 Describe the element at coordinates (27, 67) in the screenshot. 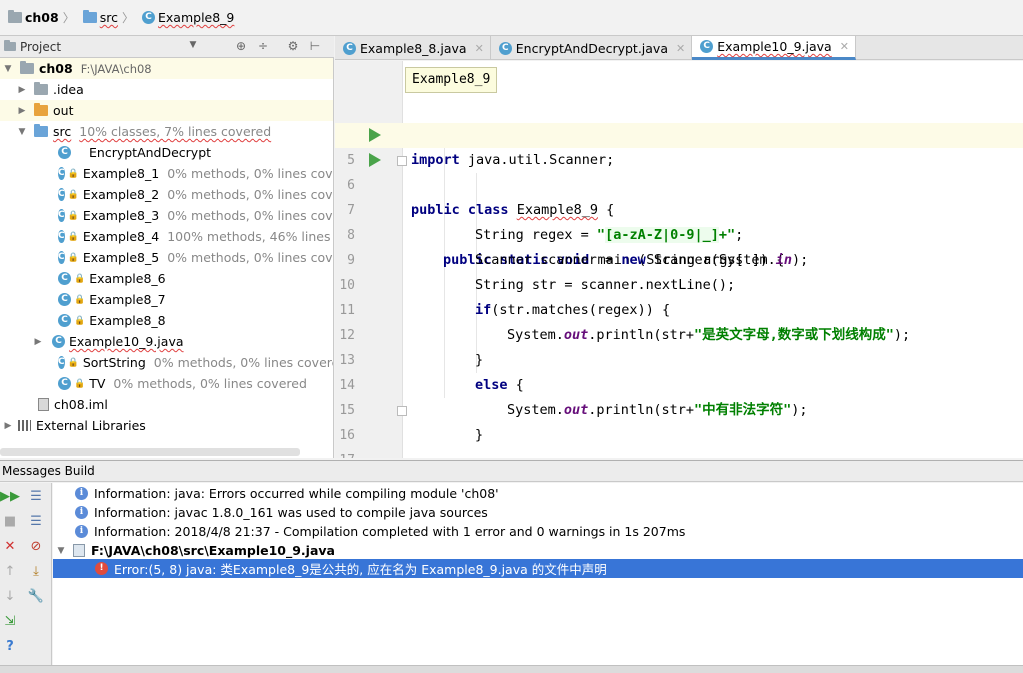

I see `module-folder-icon` at that location.